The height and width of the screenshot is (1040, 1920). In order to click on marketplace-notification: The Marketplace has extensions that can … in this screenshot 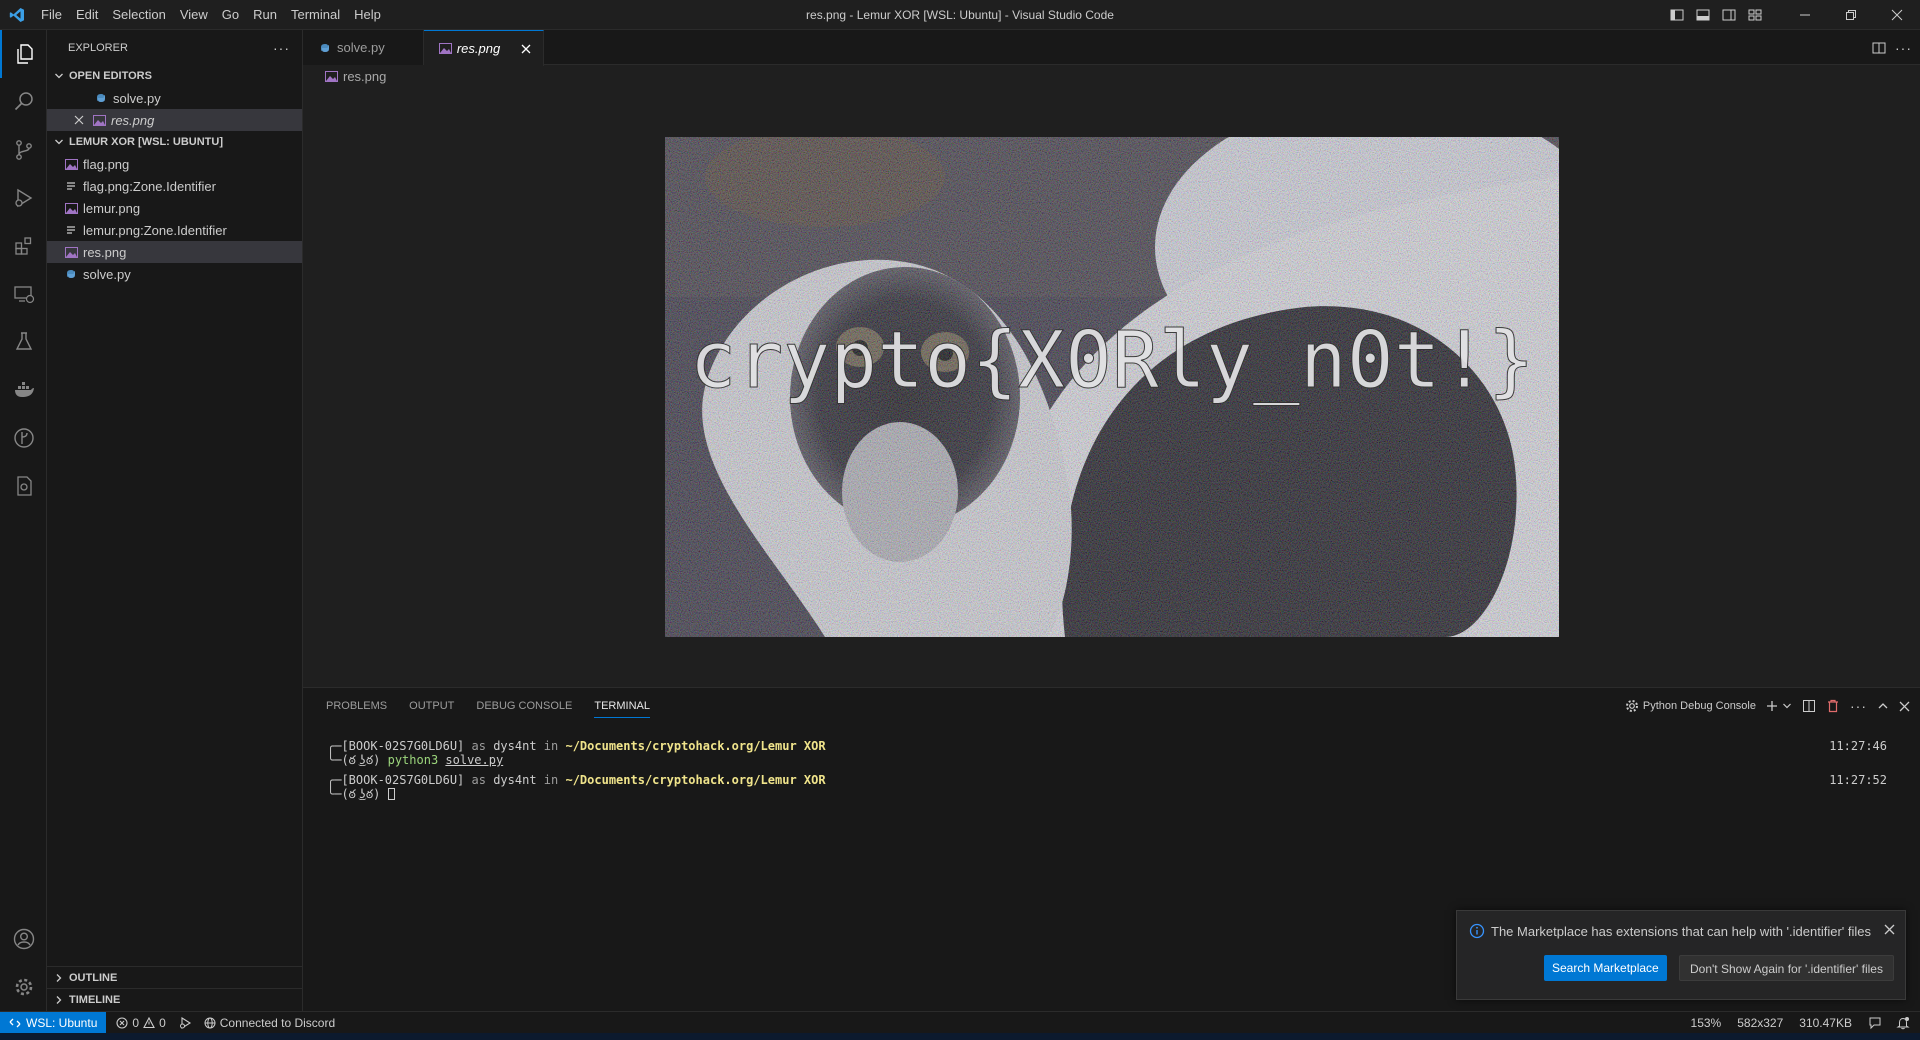, I will do `click(1681, 955)`.